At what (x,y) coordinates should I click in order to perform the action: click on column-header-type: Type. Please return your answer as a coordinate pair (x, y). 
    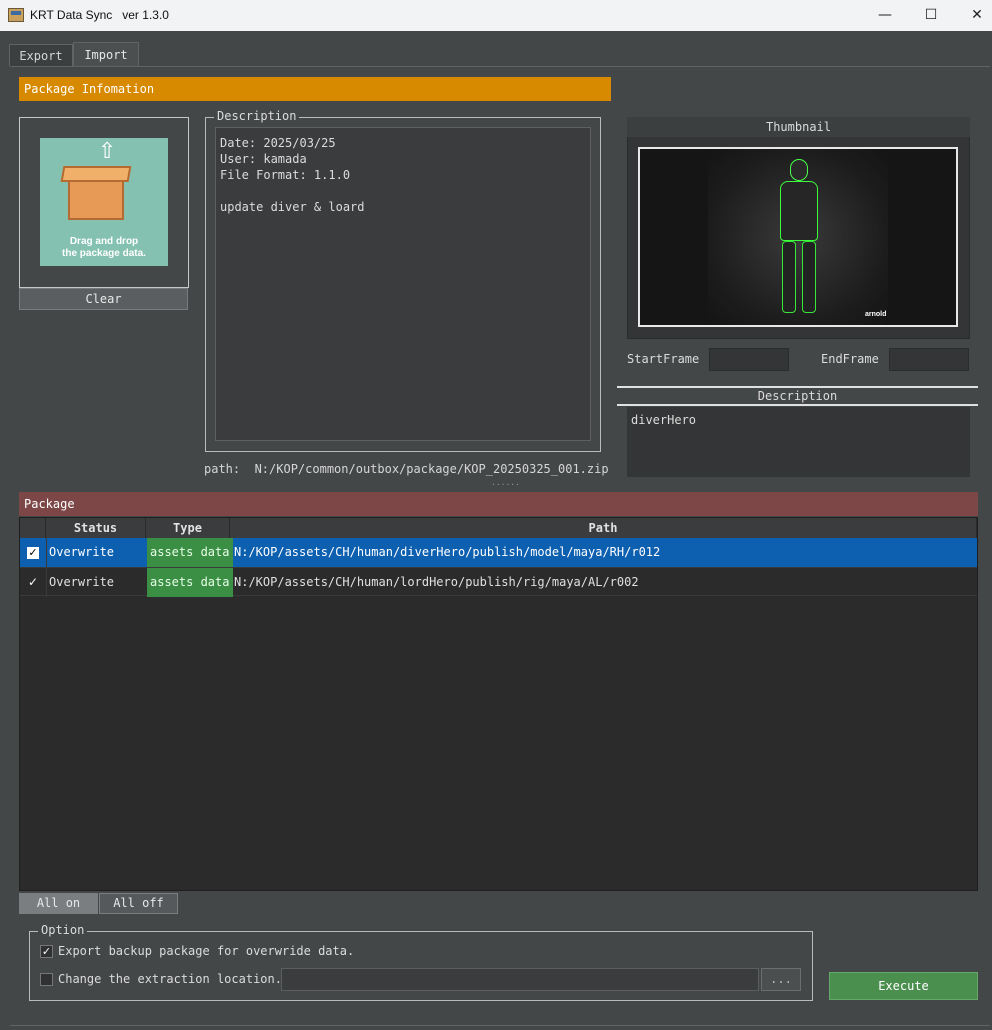
    Looking at the image, I should click on (188, 528).